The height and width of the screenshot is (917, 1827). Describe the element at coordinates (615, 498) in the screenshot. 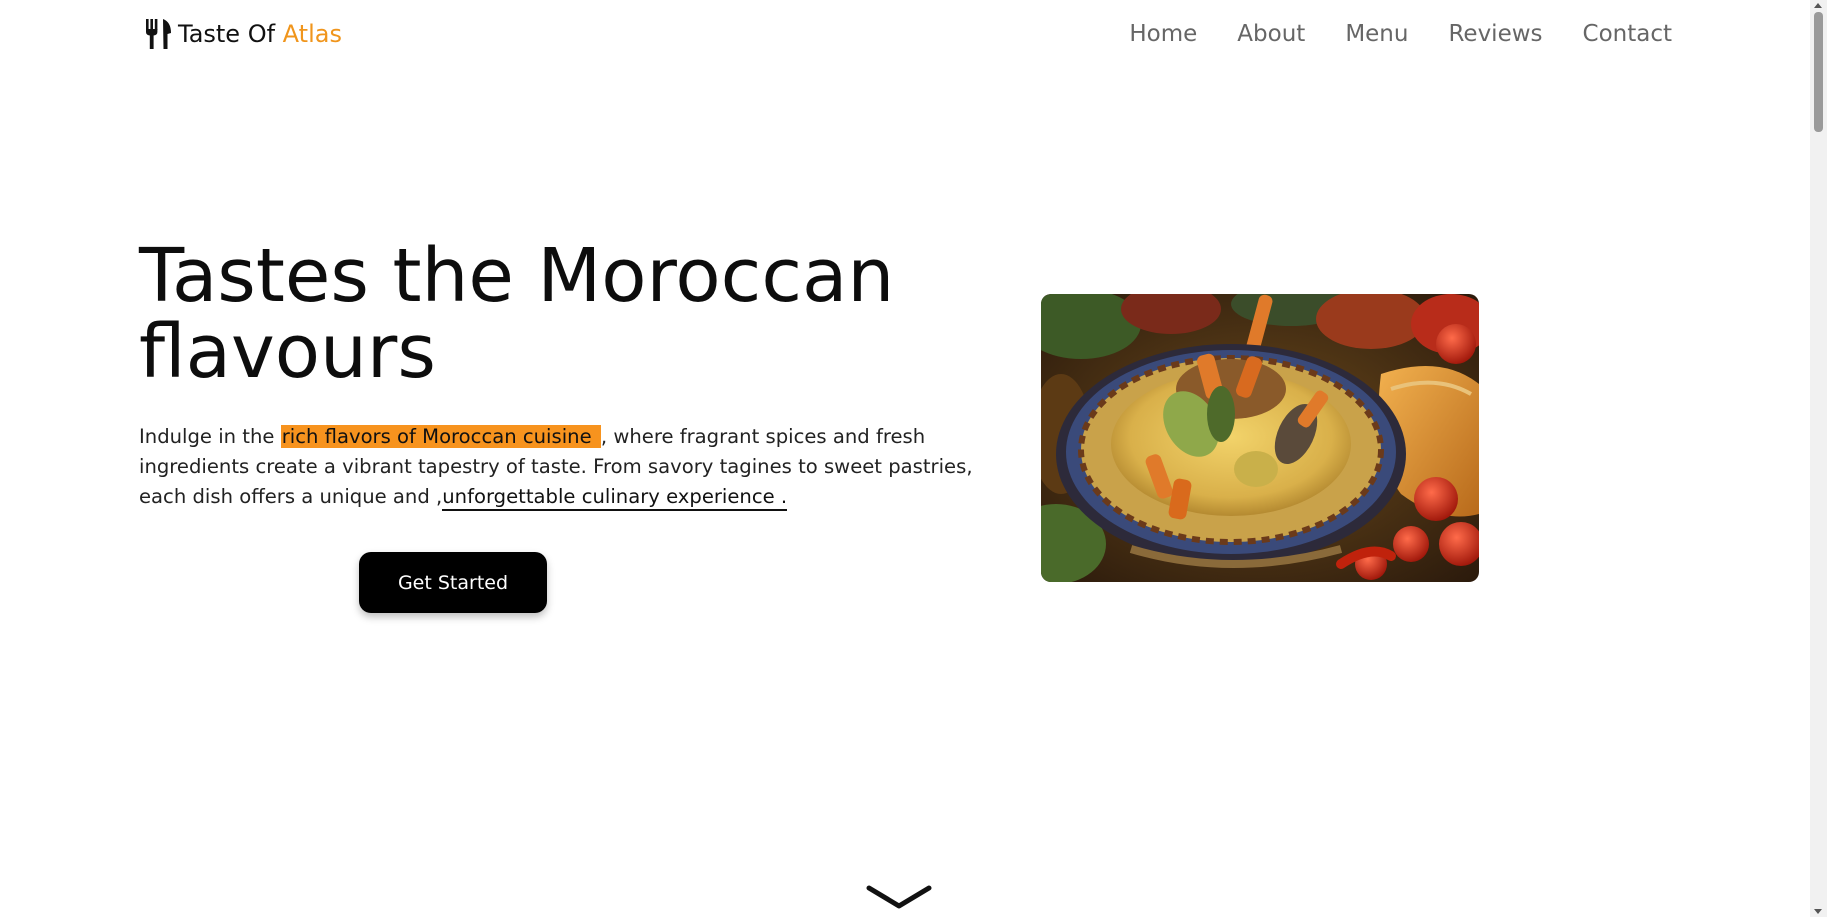

I see `hero-link: unforgettable culinary experience .` at that location.